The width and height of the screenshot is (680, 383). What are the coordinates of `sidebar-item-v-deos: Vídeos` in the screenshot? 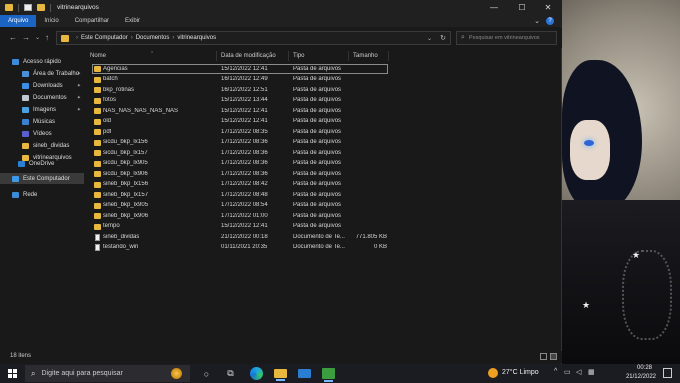 It's located at (42, 133).